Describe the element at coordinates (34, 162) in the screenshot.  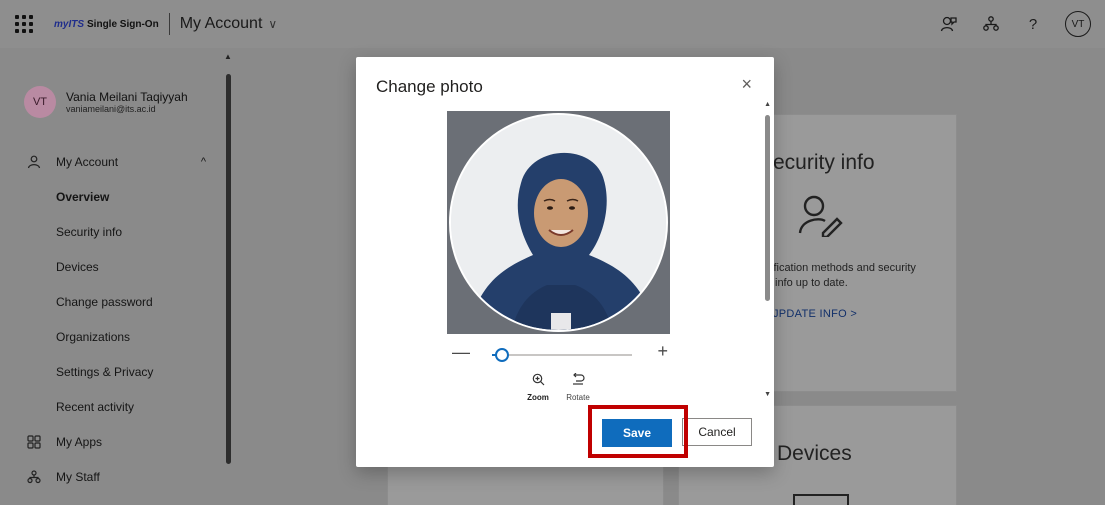
I see `person-icon` at that location.